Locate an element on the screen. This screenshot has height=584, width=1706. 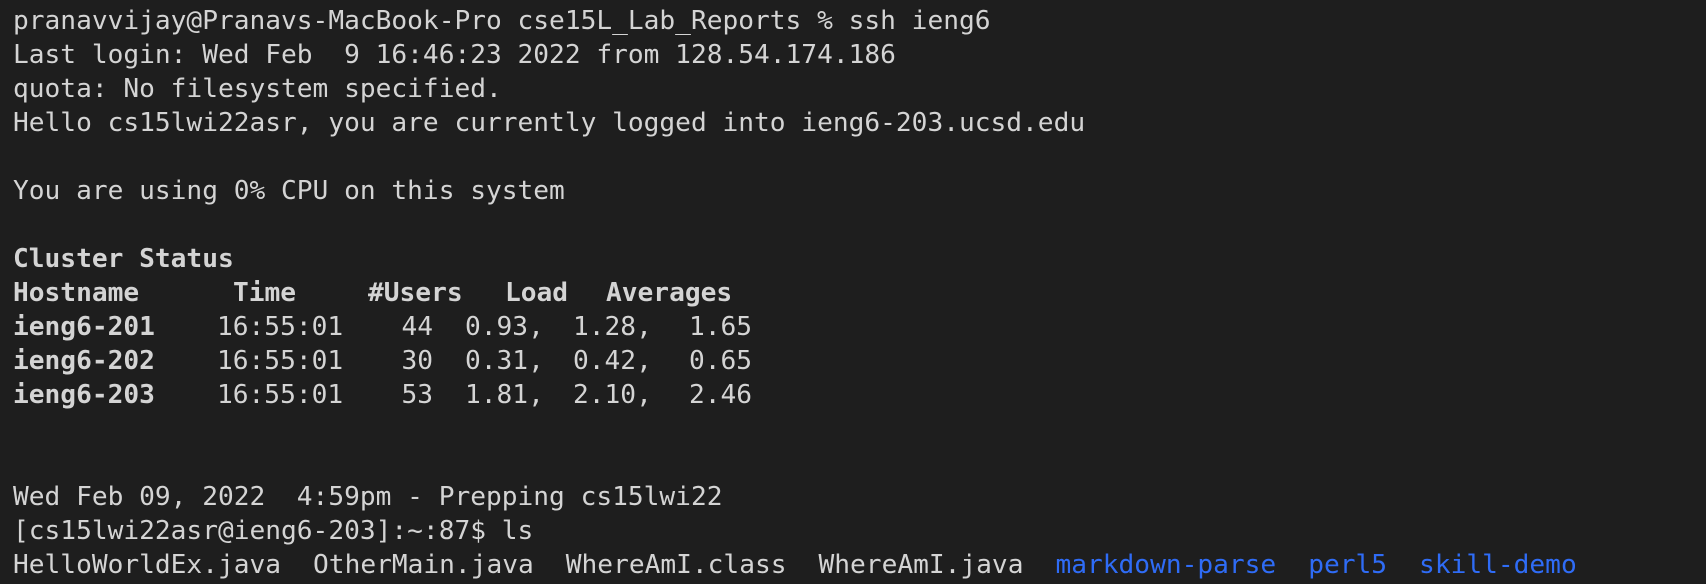
ls-file: WhereAmI.java is located at coordinates (921, 565).